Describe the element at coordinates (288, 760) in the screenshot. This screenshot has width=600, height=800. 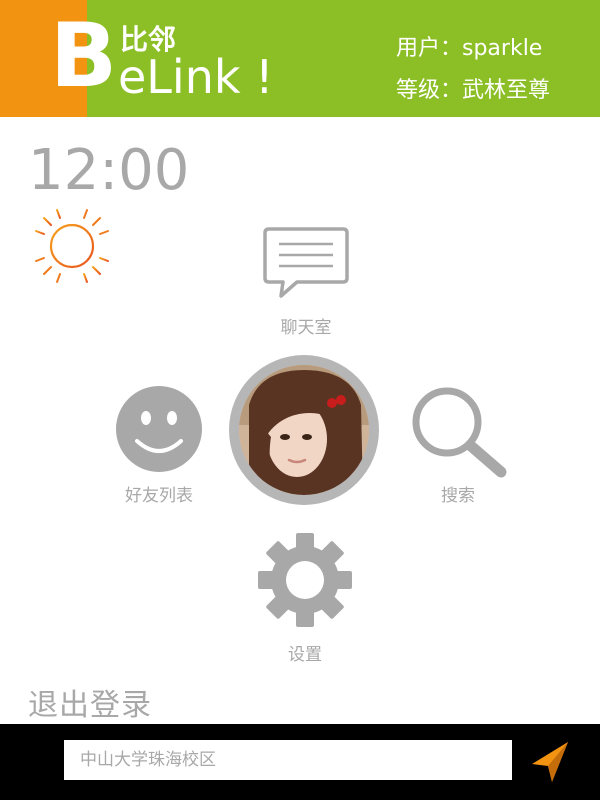
I see `location-input` at that location.